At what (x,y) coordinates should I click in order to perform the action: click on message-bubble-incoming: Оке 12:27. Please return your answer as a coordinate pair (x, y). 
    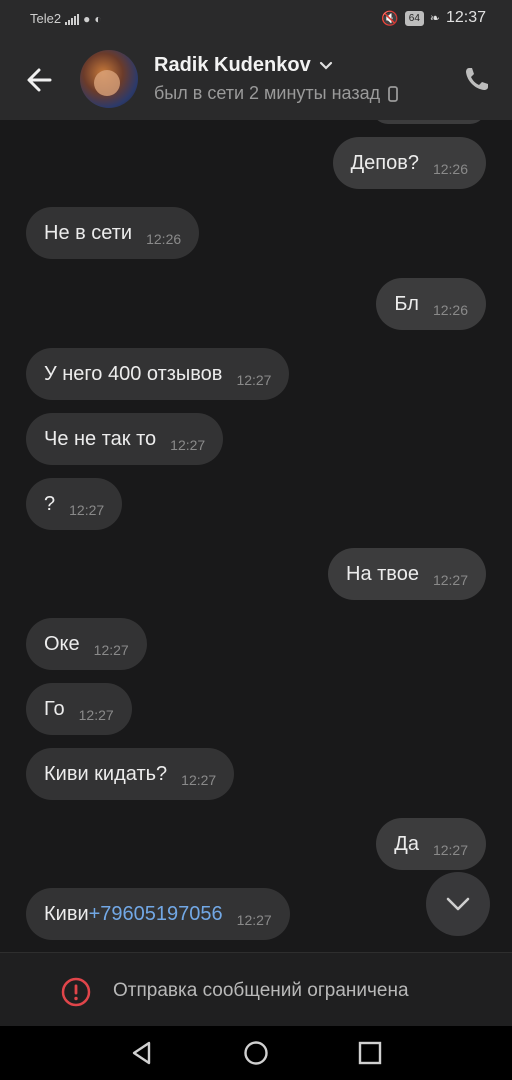
    Looking at the image, I should click on (86, 644).